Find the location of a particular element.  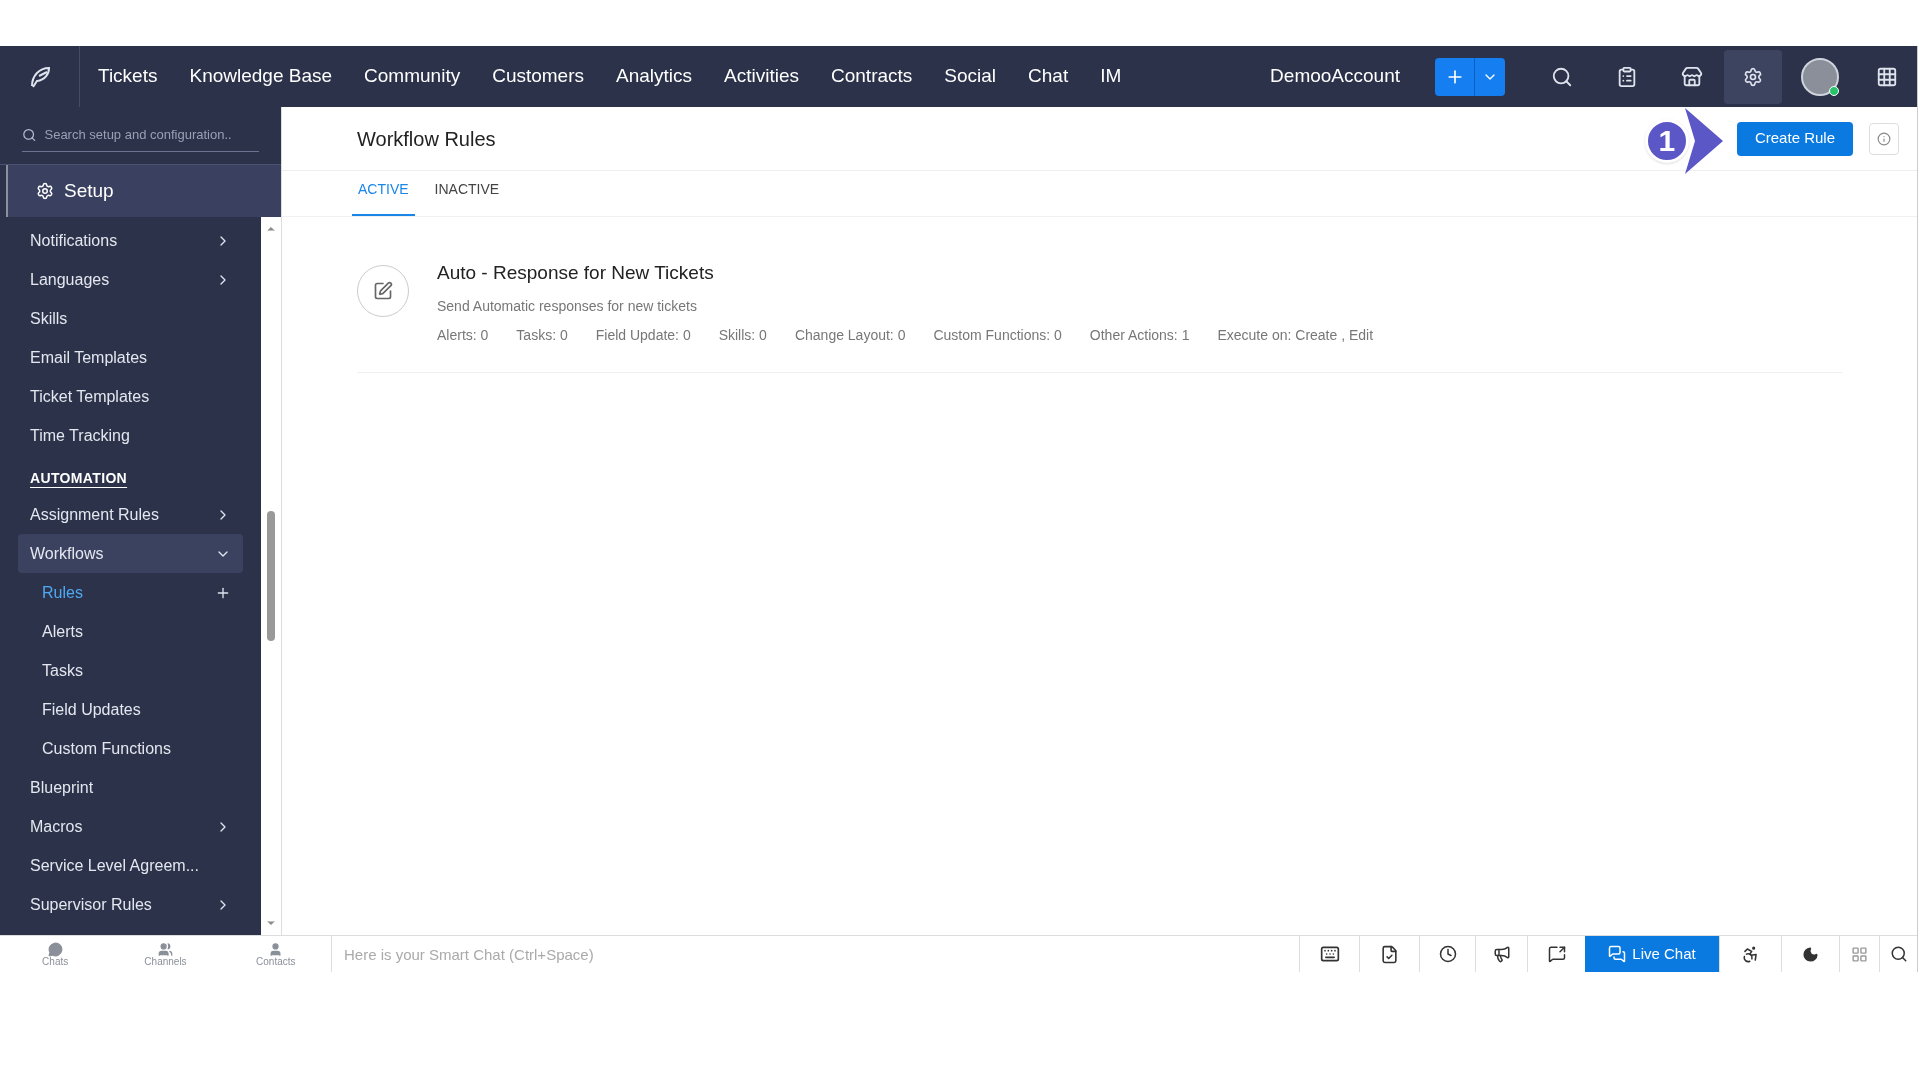

sidebar-subitem: Field Updates is located at coordinates (130, 709).